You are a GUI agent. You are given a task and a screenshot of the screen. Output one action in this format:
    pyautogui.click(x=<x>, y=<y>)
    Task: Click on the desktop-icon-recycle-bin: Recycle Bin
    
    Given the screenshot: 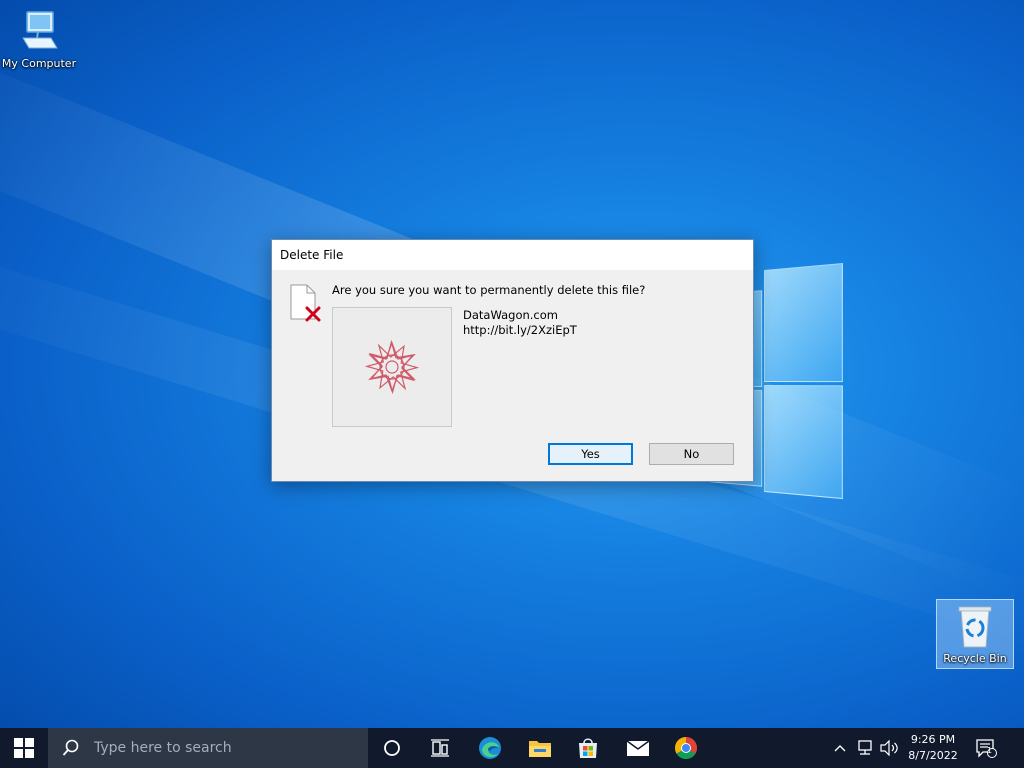 What is the action you would take?
    pyautogui.click(x=975, y=634)
    